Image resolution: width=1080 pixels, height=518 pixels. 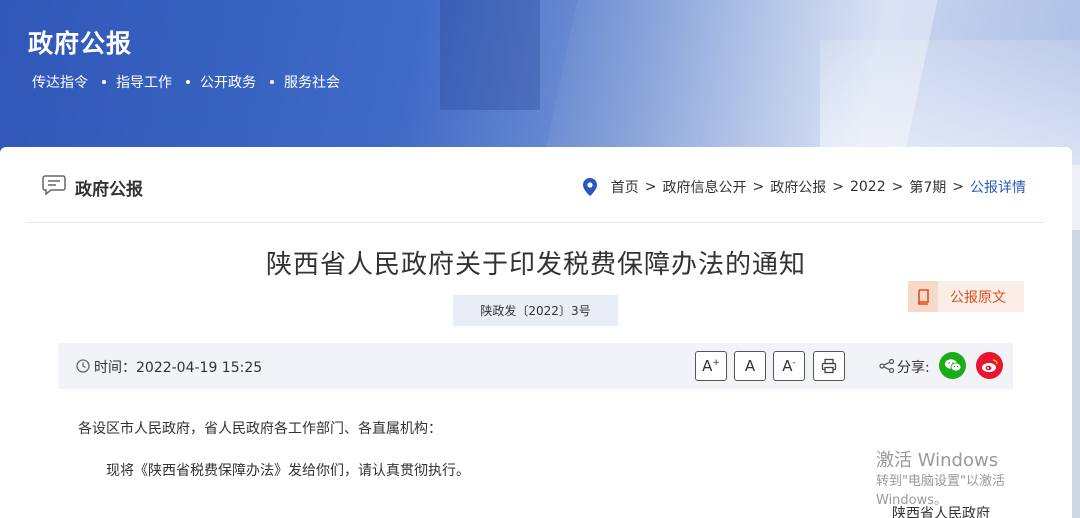 I want to click on font-decrease-button: A-, so click(x=789, y=366).